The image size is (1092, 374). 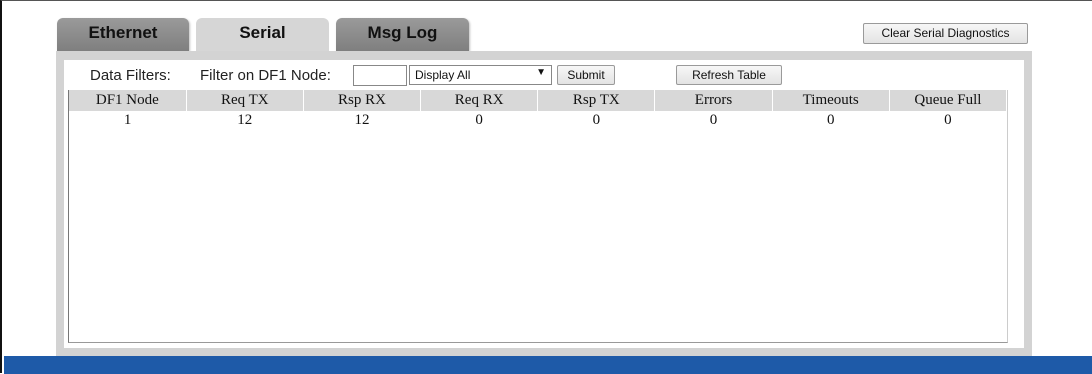 What do you see at coordinates (945, 33) in the screenshot?
I see `clear-serial-diagnostics-button: Clear Serial Diagnostics` at bounding box center [945, 33].